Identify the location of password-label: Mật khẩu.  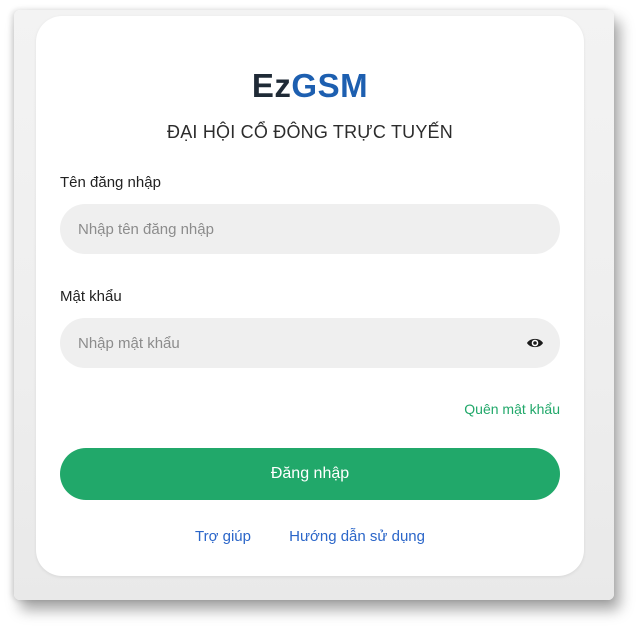
(91, 296).